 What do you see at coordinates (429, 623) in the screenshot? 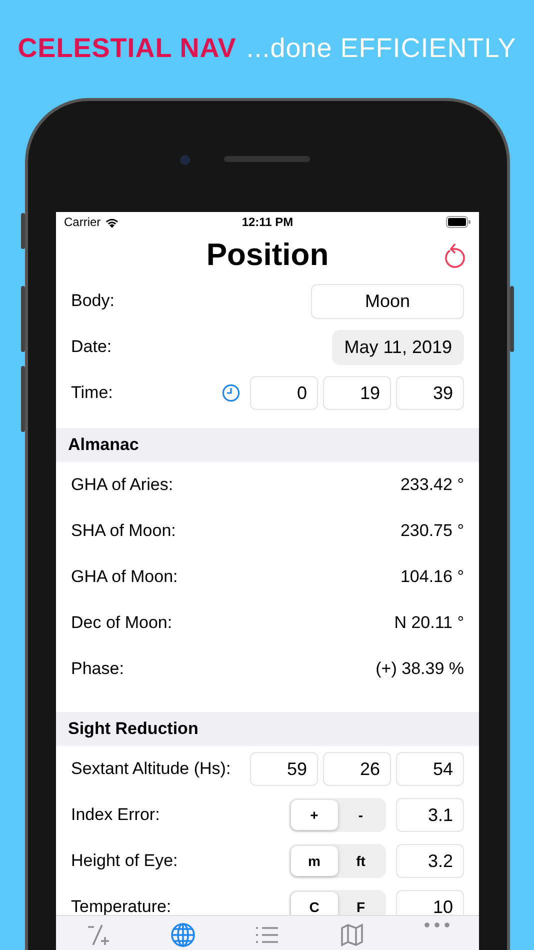
I see `value-text: N 20.11 °` at bounding box center [429, 623].